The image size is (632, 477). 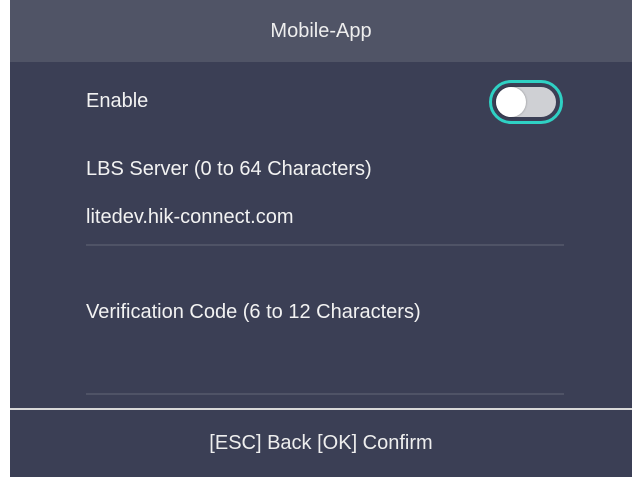 What do you see at coordinates (253, 312) in the screenshot?
I see `verification-code-label: Verification Code (6 to 12 Characters)` at bounding box center [253, 312].